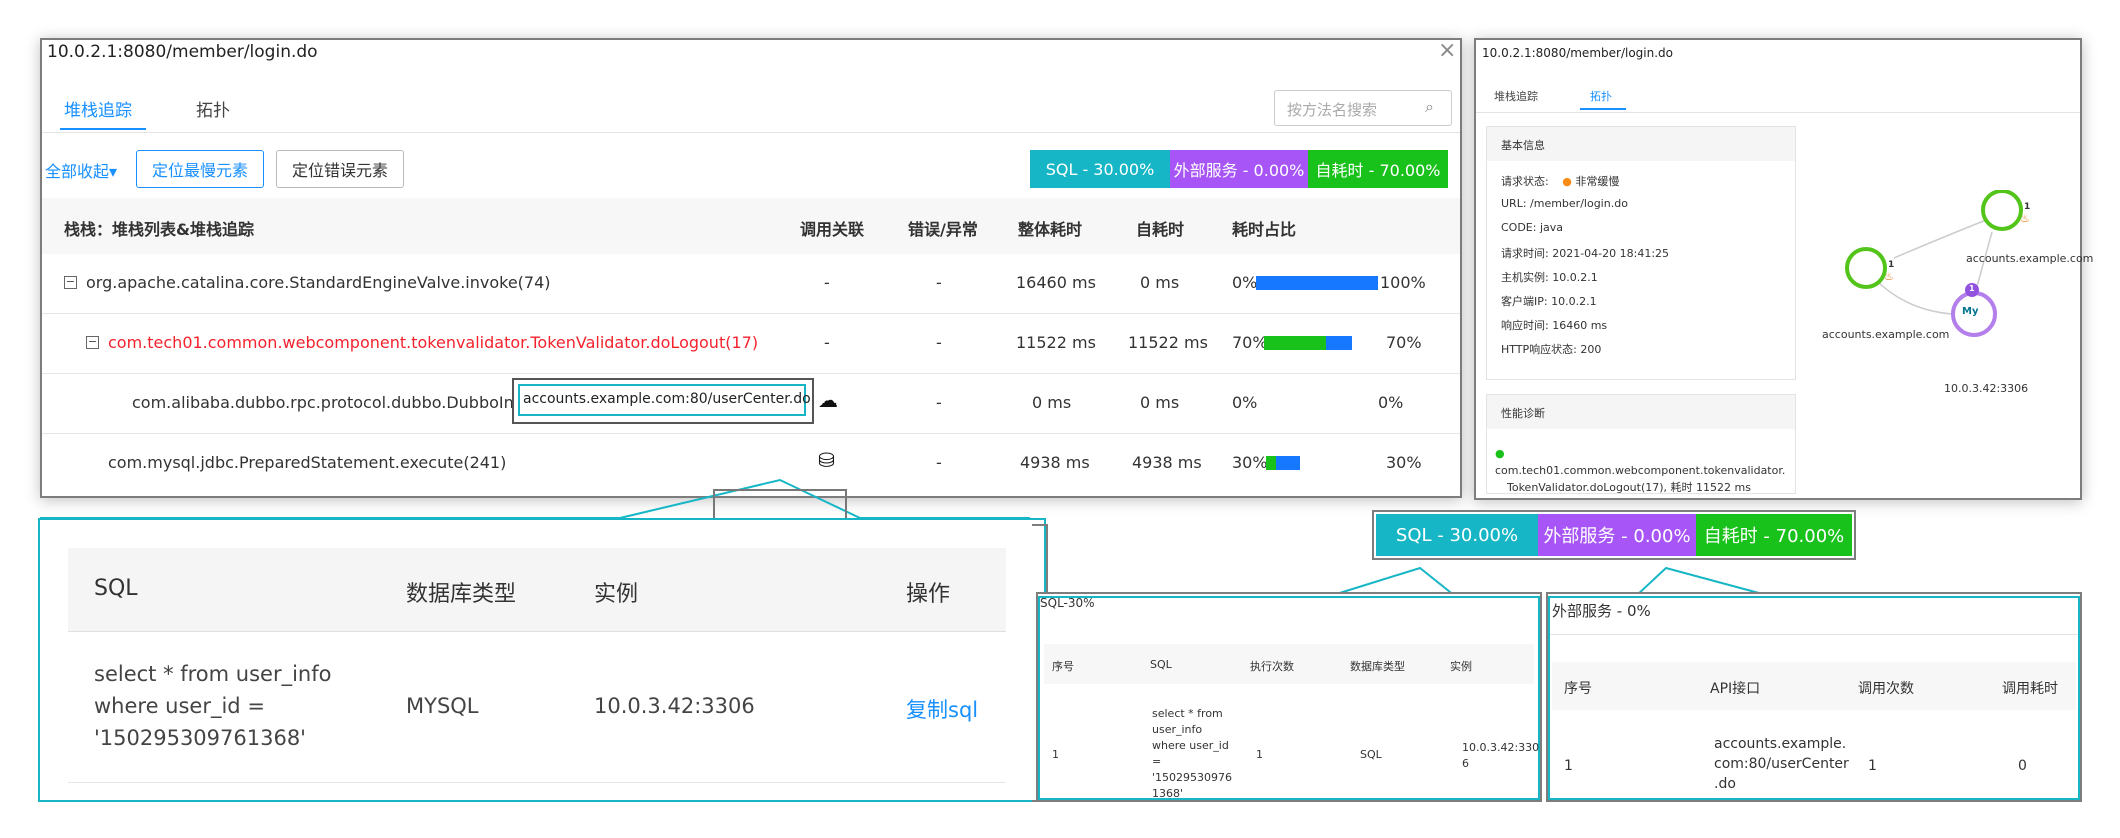 The image size is (2120, 838). Describe the element at coordinates (213, 674) in the screenshot. I see `sql-line: select * from user_info` at that location.